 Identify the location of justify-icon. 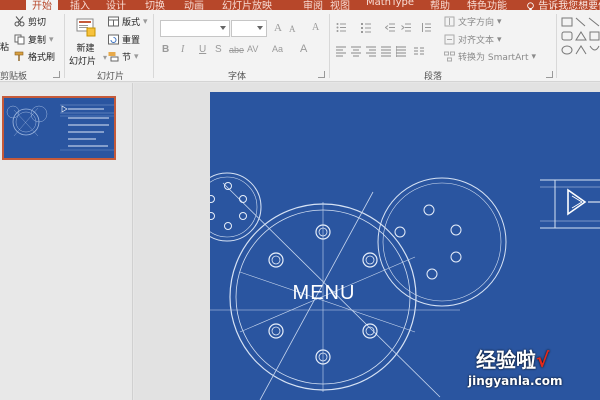
(386, 51).